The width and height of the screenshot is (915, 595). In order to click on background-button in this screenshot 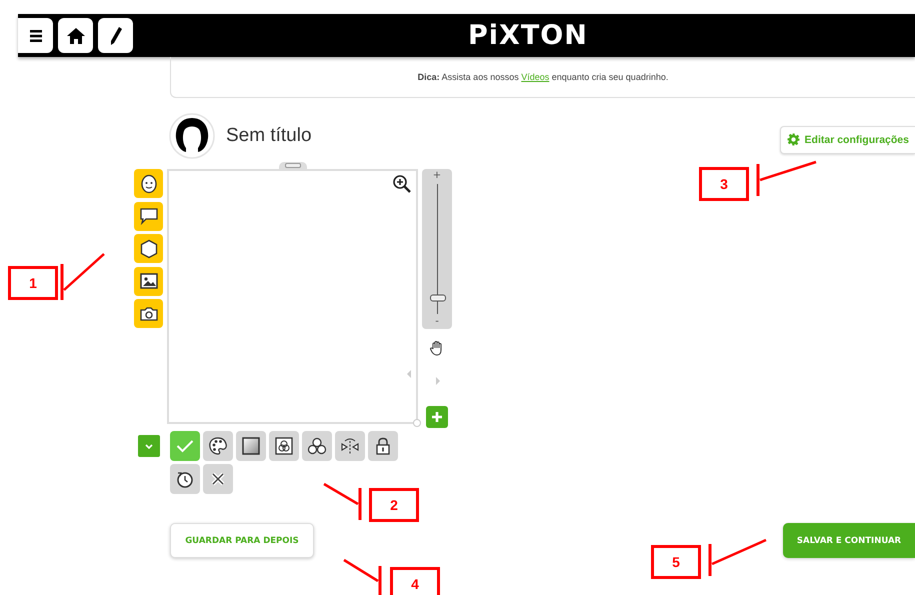, I will do `click(251, 446)`.